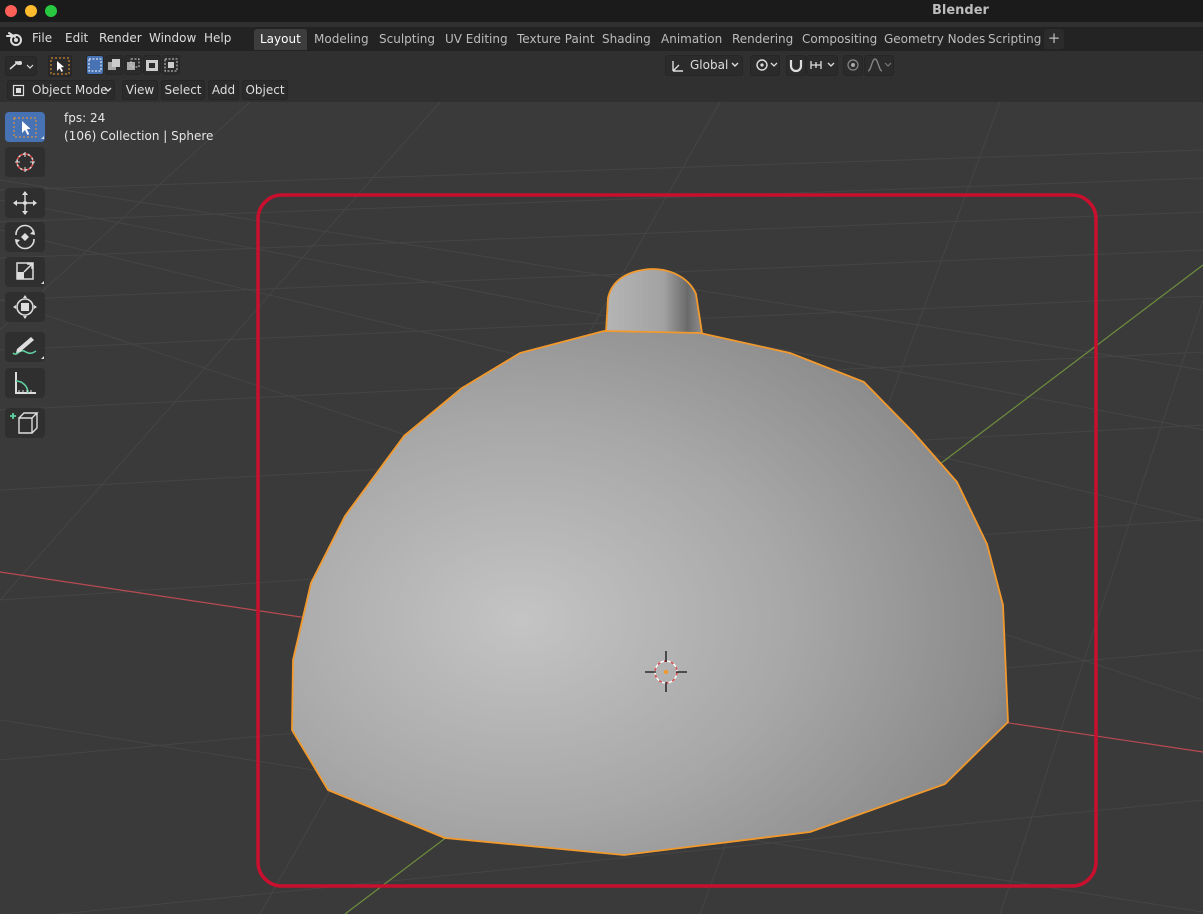 The width and height of the screenshot is (1203, 914). Describe the element at coordinates (934, 39) in the screenshot. I see `tab-geometry-nodes: Geometry Nodes` at that location.